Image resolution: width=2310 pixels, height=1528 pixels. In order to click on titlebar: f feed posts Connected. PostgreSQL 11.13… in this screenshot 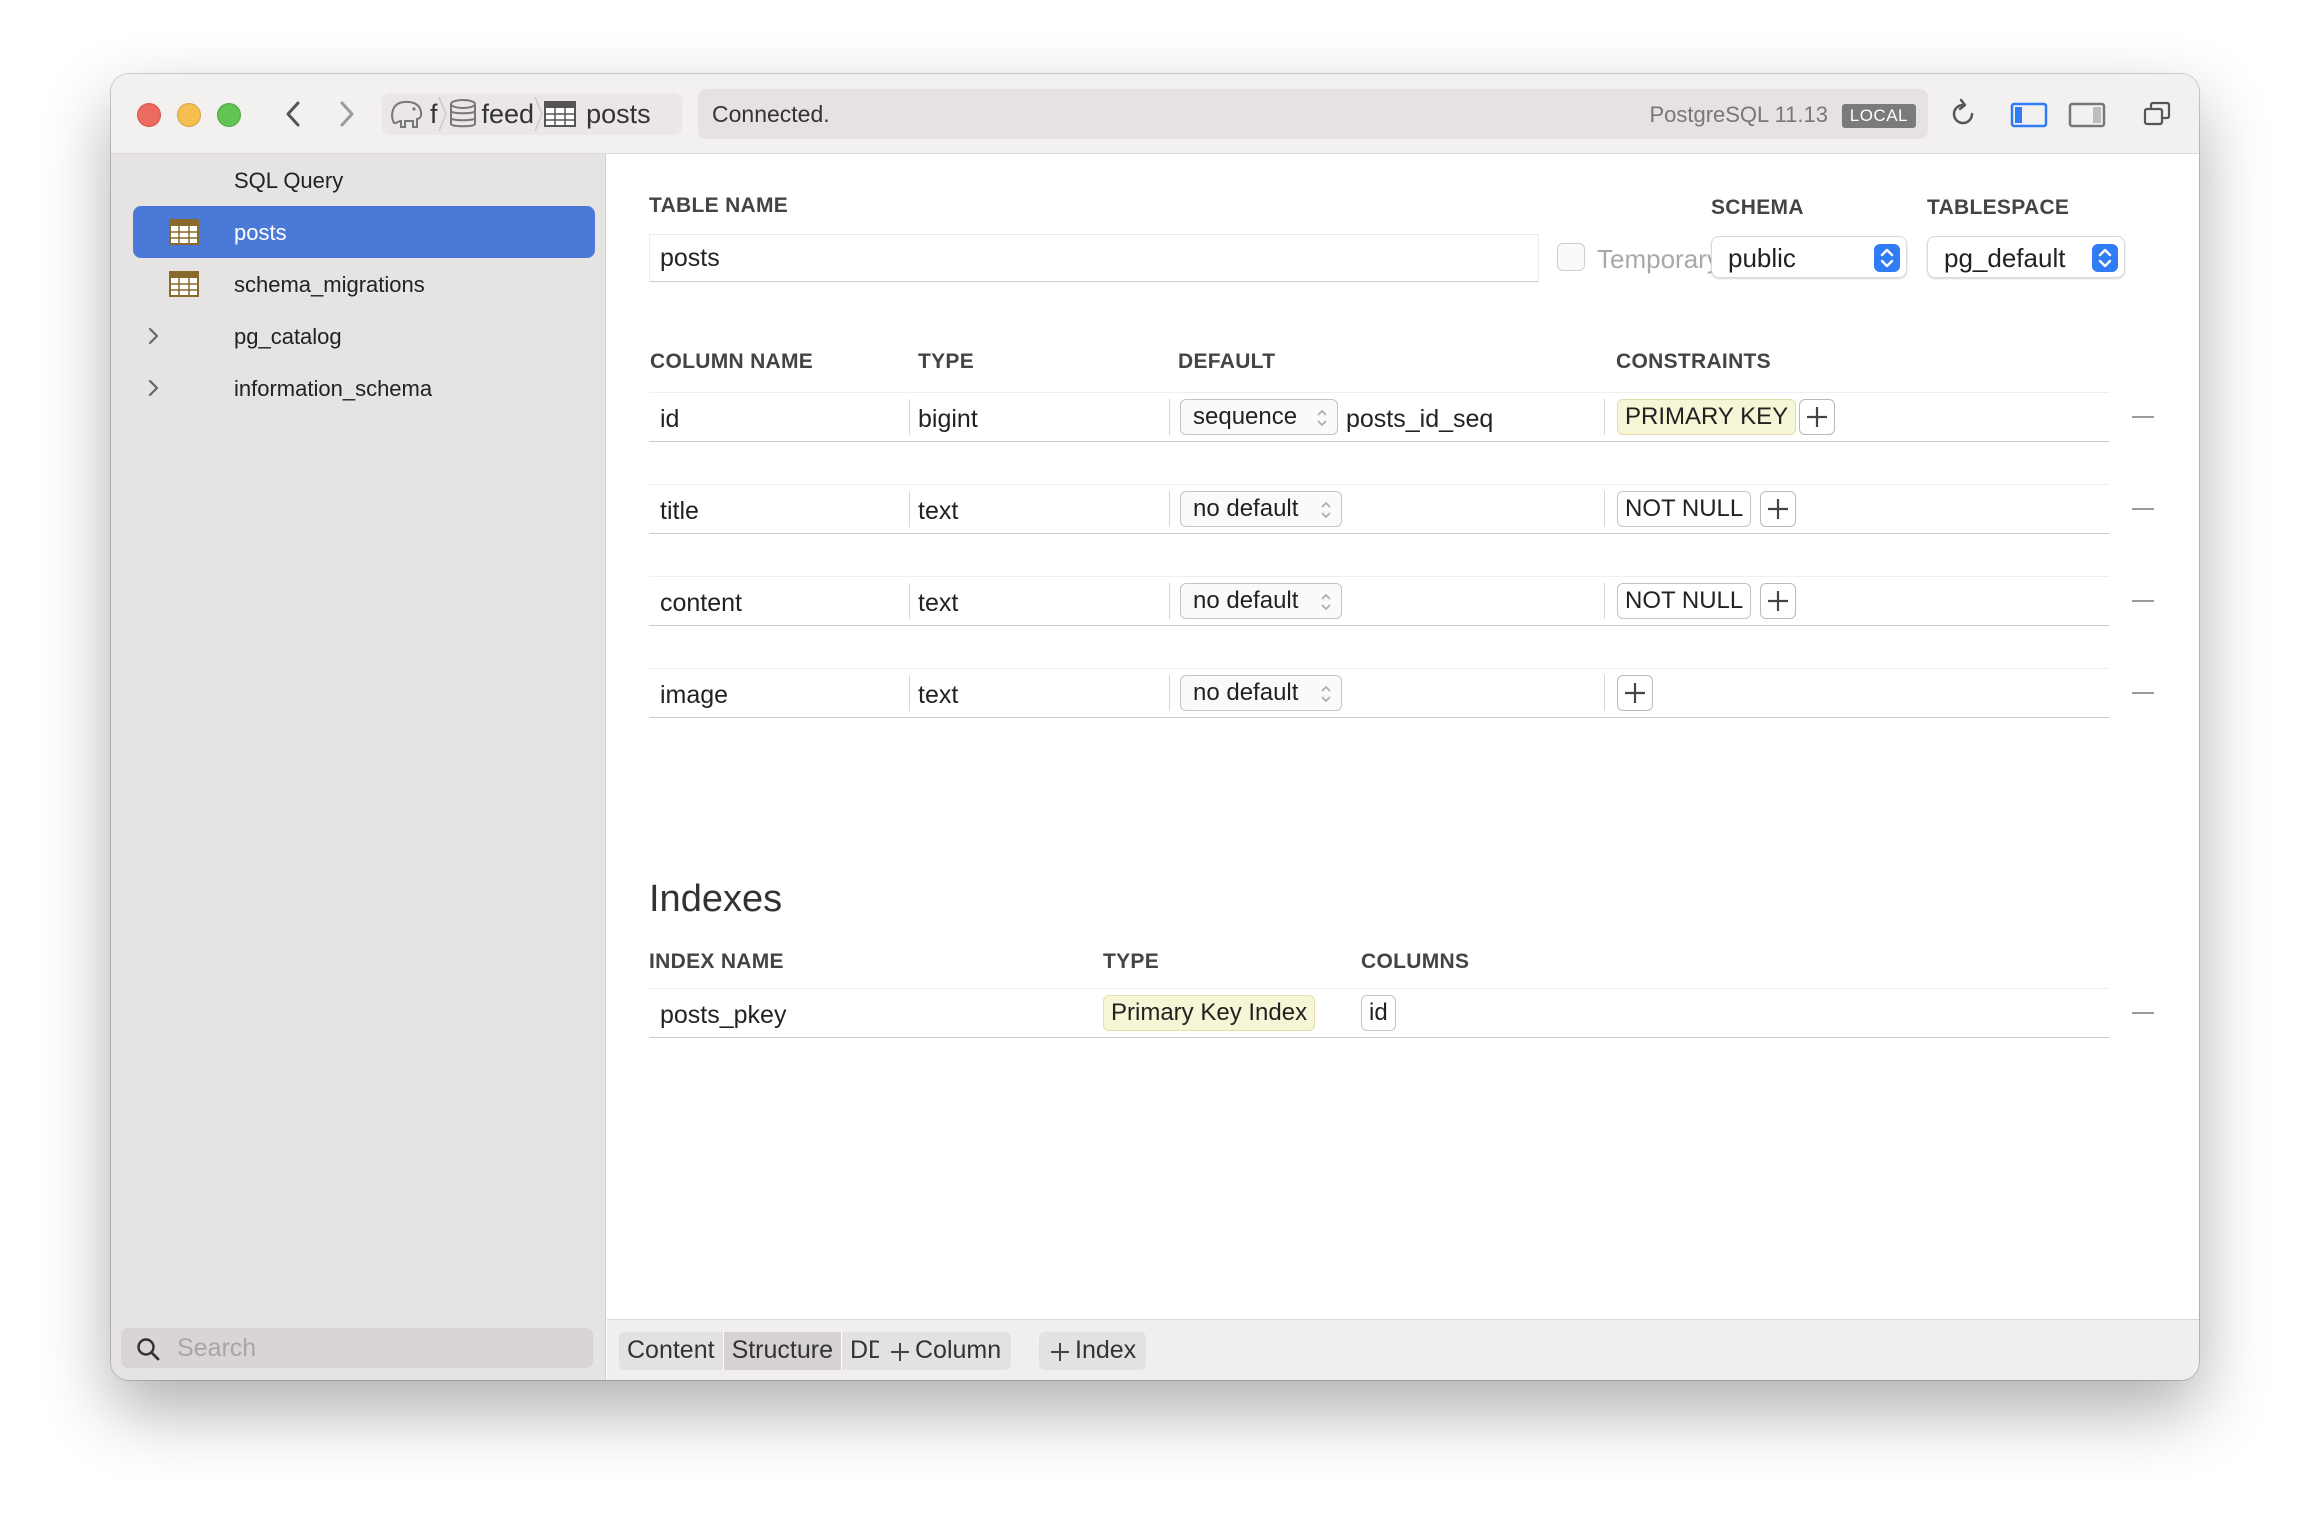, I will do `click(1155, 114)`.